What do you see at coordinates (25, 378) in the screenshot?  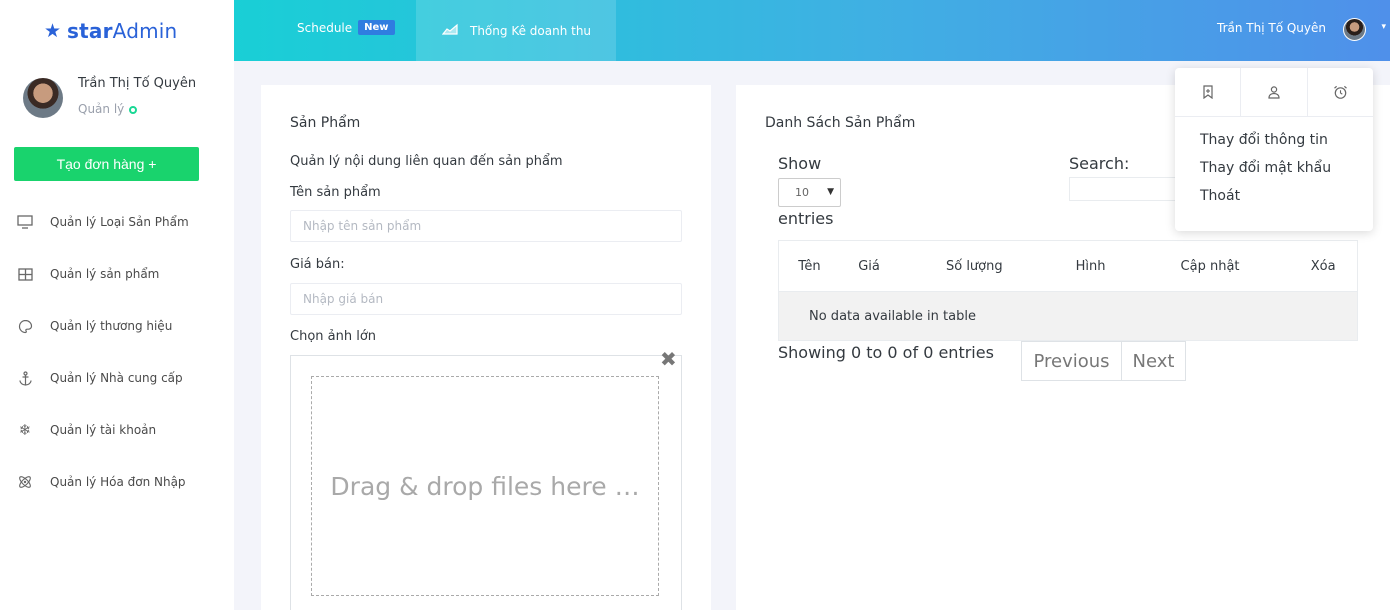 I see `anchor-icon` at bounding box center [25, 378].